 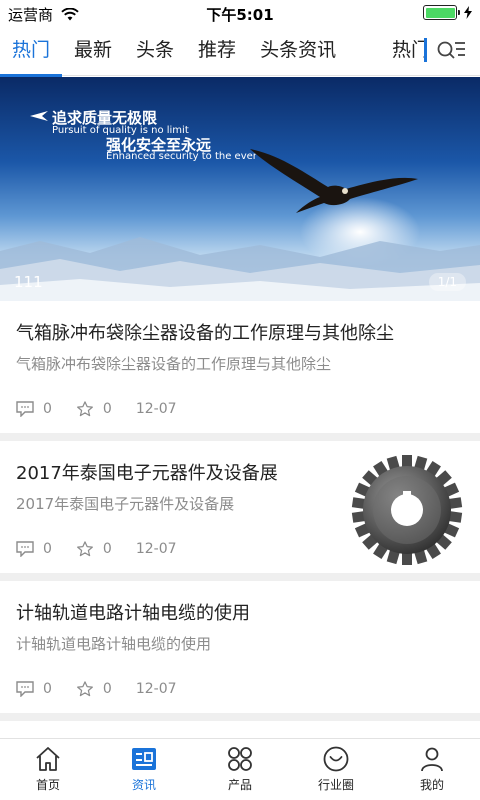 I want to click on tab-menu-icon, so click(x=451, y=51).